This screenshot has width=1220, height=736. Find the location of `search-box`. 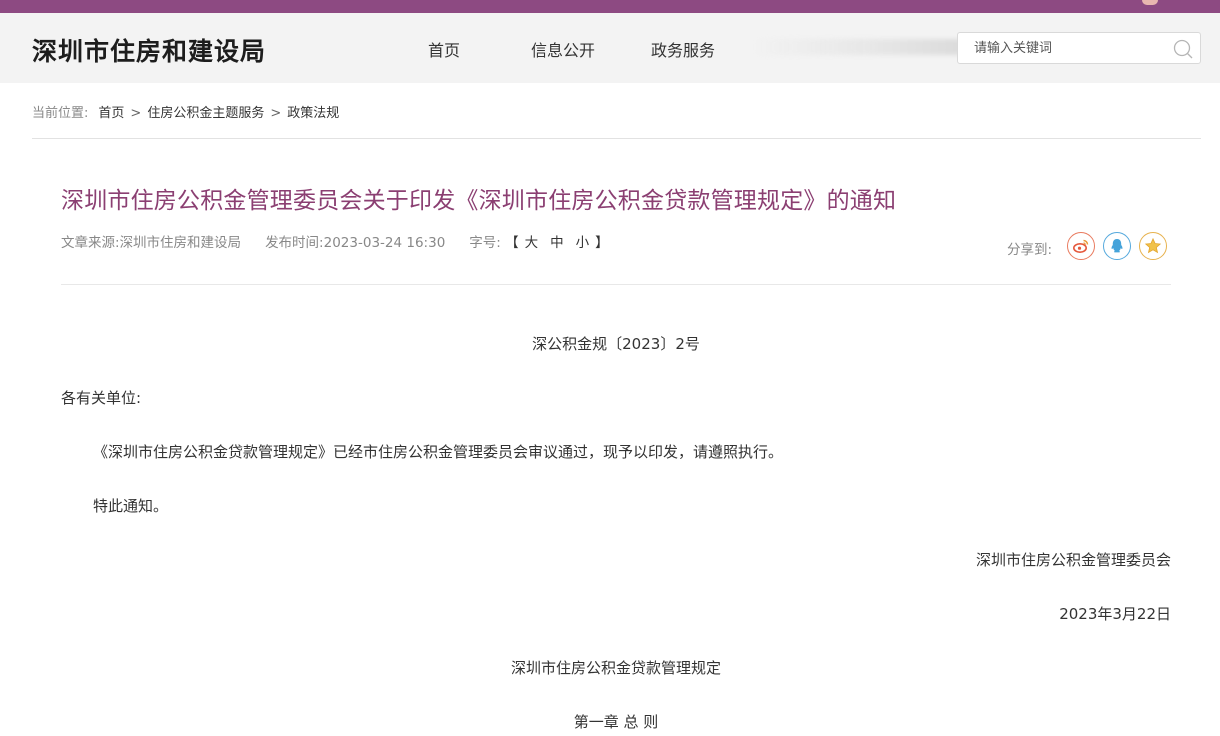

search-box is located at coordinates (1079, 48).